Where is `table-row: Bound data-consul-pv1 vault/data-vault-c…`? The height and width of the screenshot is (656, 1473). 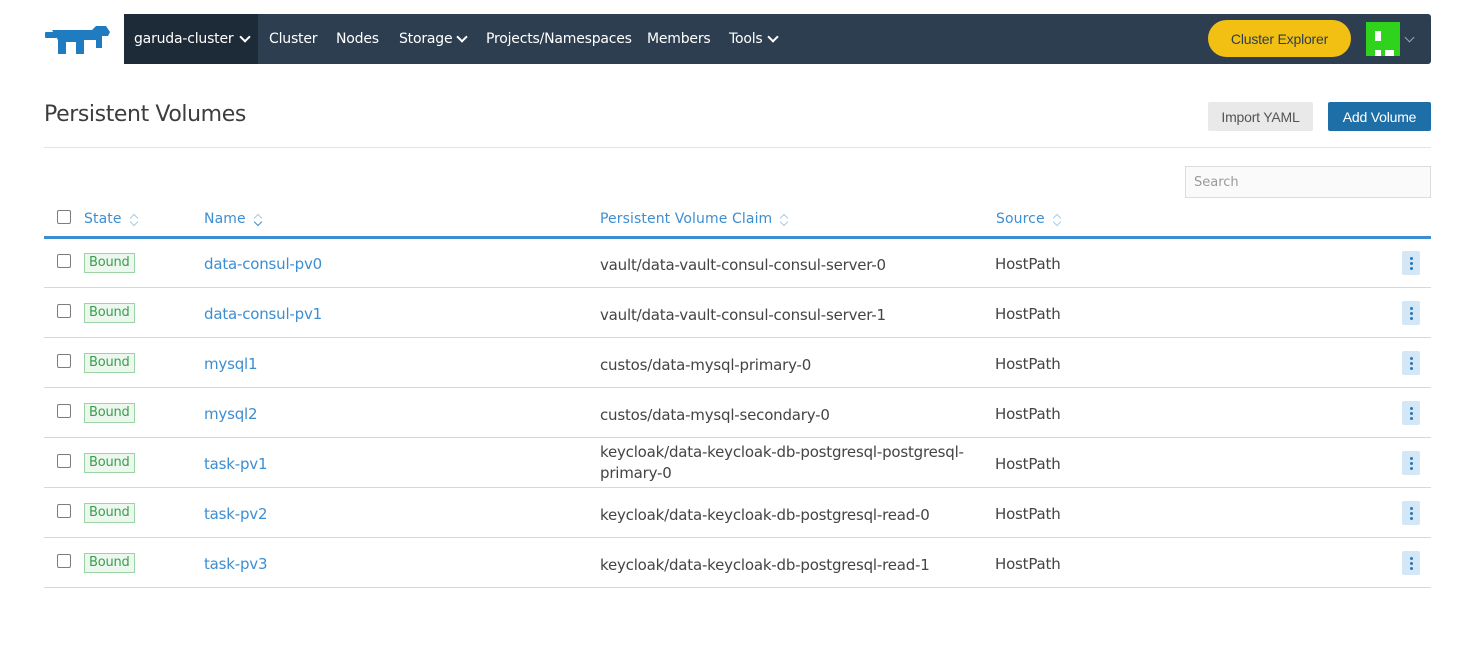
table-row: Bound data-consul-pv1 vault/data-vault-c… is located at coordinates (737, 313).